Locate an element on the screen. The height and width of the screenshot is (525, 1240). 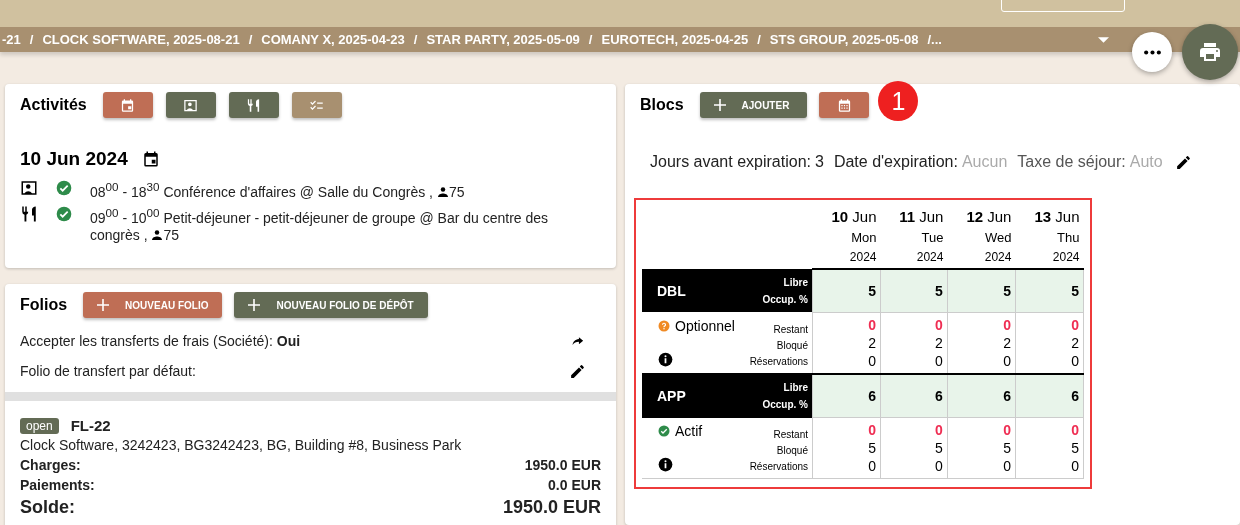
card-title: Activités is located at coordinates (53, 105).